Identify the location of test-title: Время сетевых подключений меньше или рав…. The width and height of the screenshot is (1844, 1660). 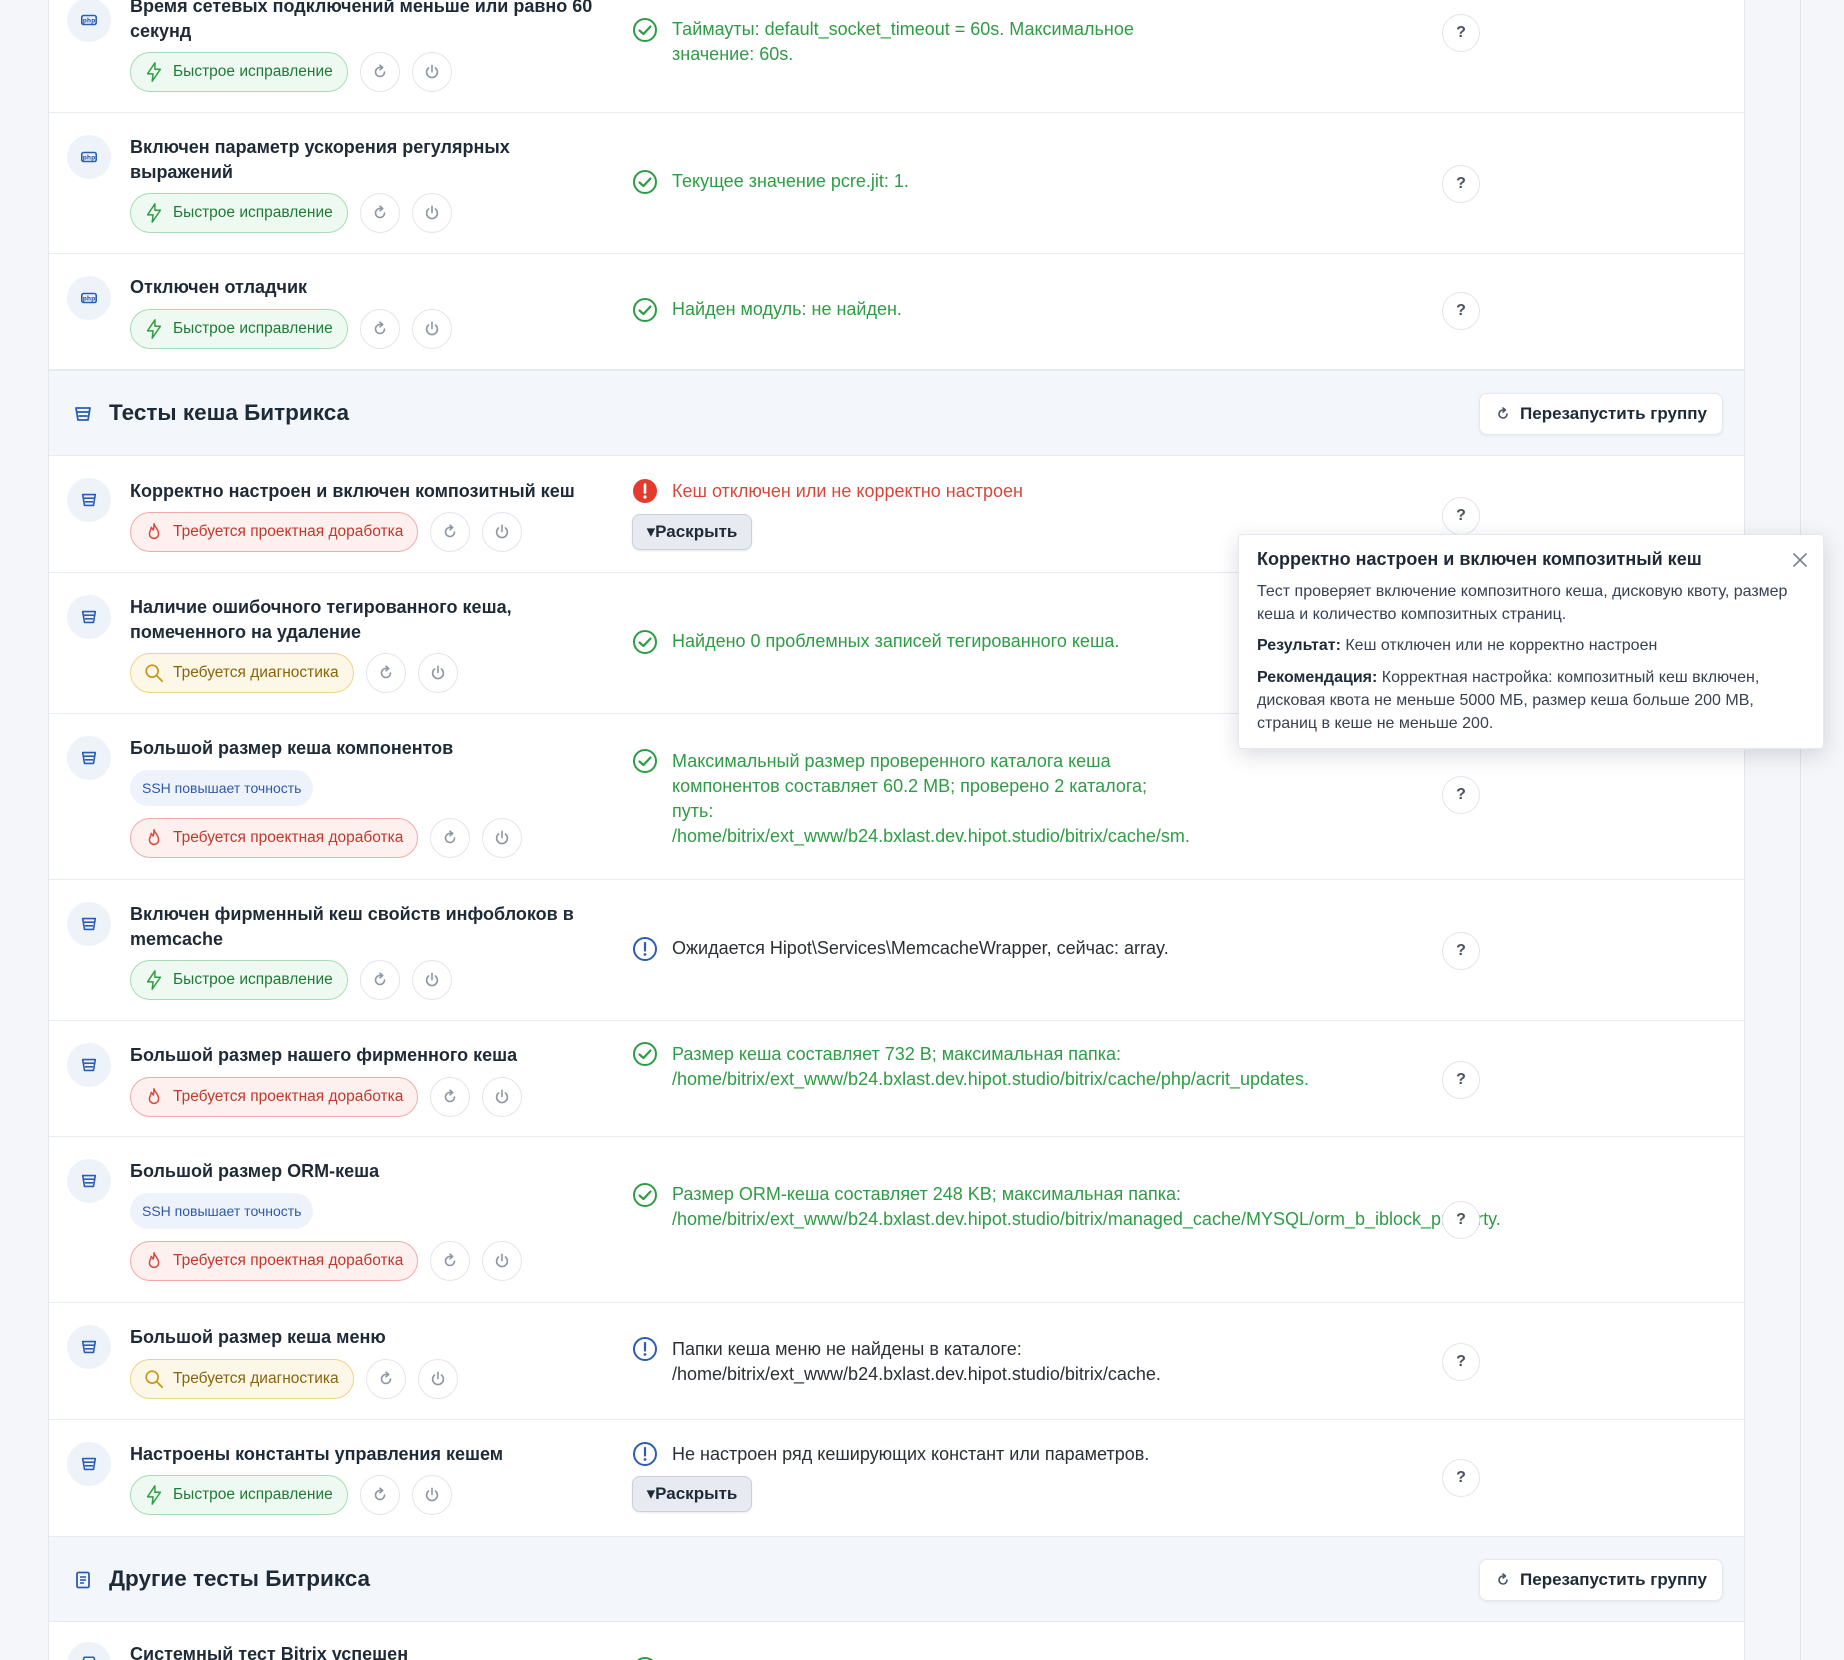
(361, 20).